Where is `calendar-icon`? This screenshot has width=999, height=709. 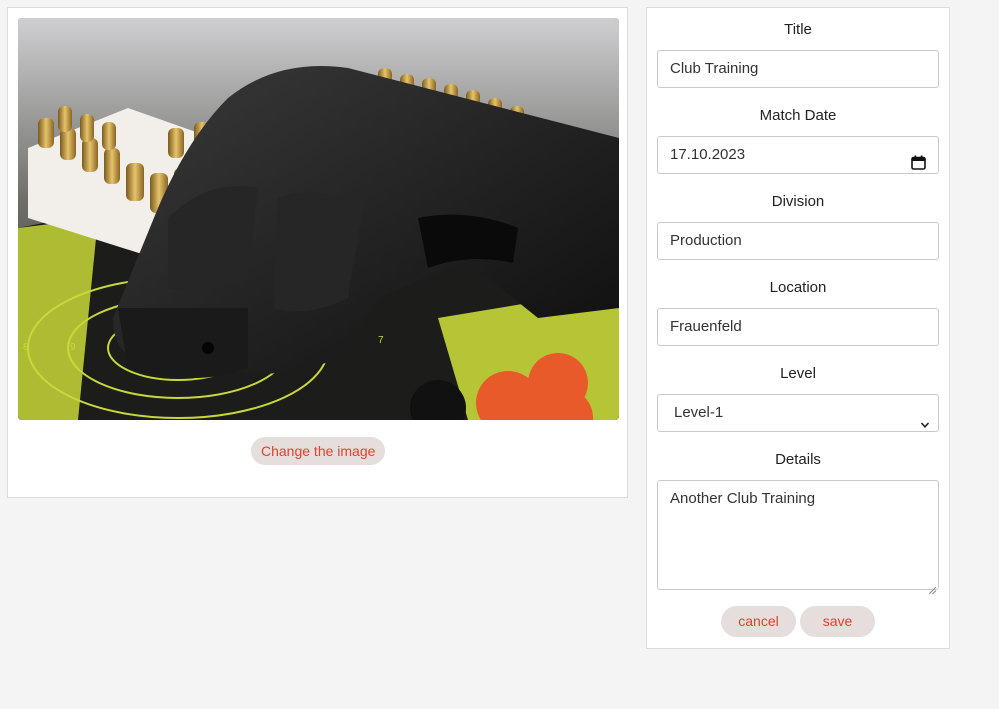 calendar-icon is located at coordinates (918, 159).